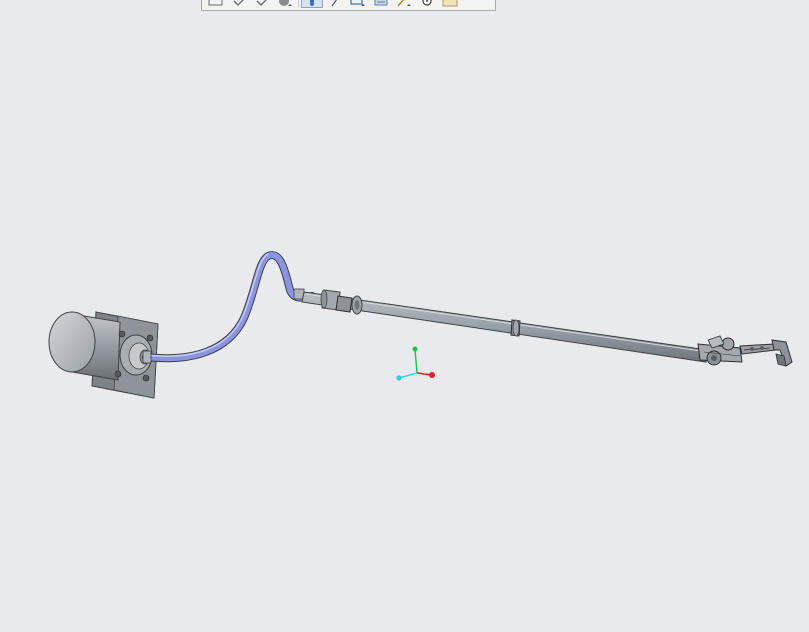 The image size is (809, 632). I want to click on triad-y-axis, so click(416, 361).